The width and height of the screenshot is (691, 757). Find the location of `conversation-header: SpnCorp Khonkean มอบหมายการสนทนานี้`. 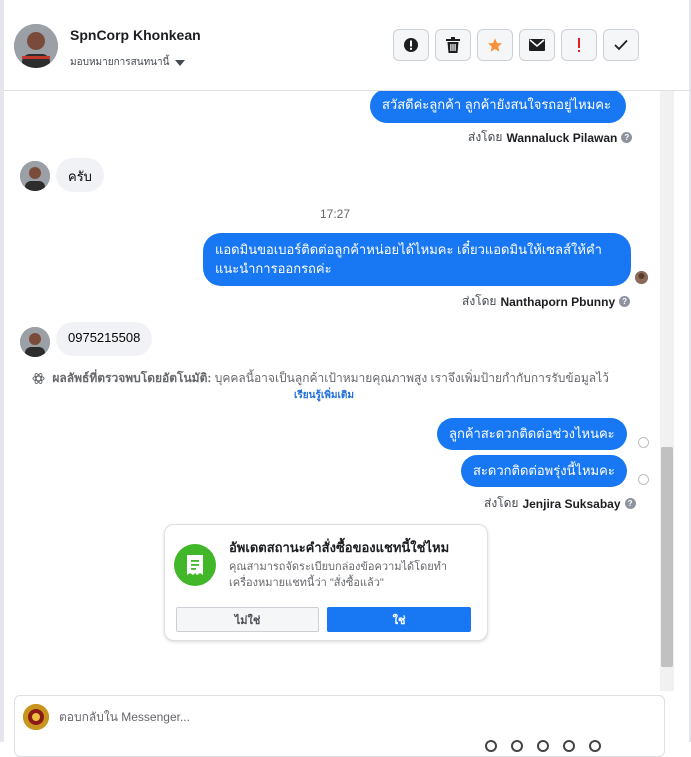

conversation-header: SpnCorp Khonkean มอบหมายการสนทนานี้ is located at coordinates (346, 45).